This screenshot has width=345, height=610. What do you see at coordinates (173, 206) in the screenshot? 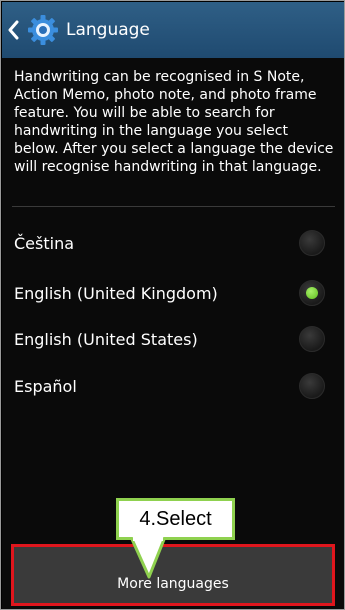
I see `divider` at bounding box center [173, 206].